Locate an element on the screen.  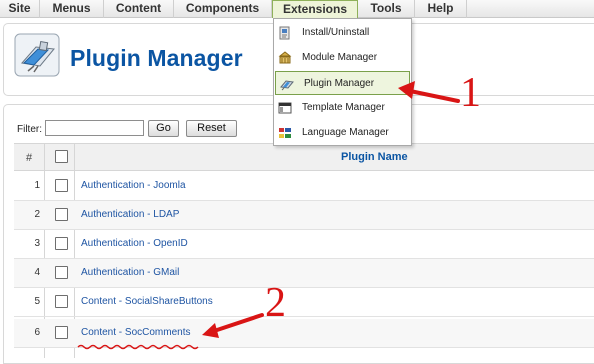
annotation-underline is located at coordinates (138, 347).